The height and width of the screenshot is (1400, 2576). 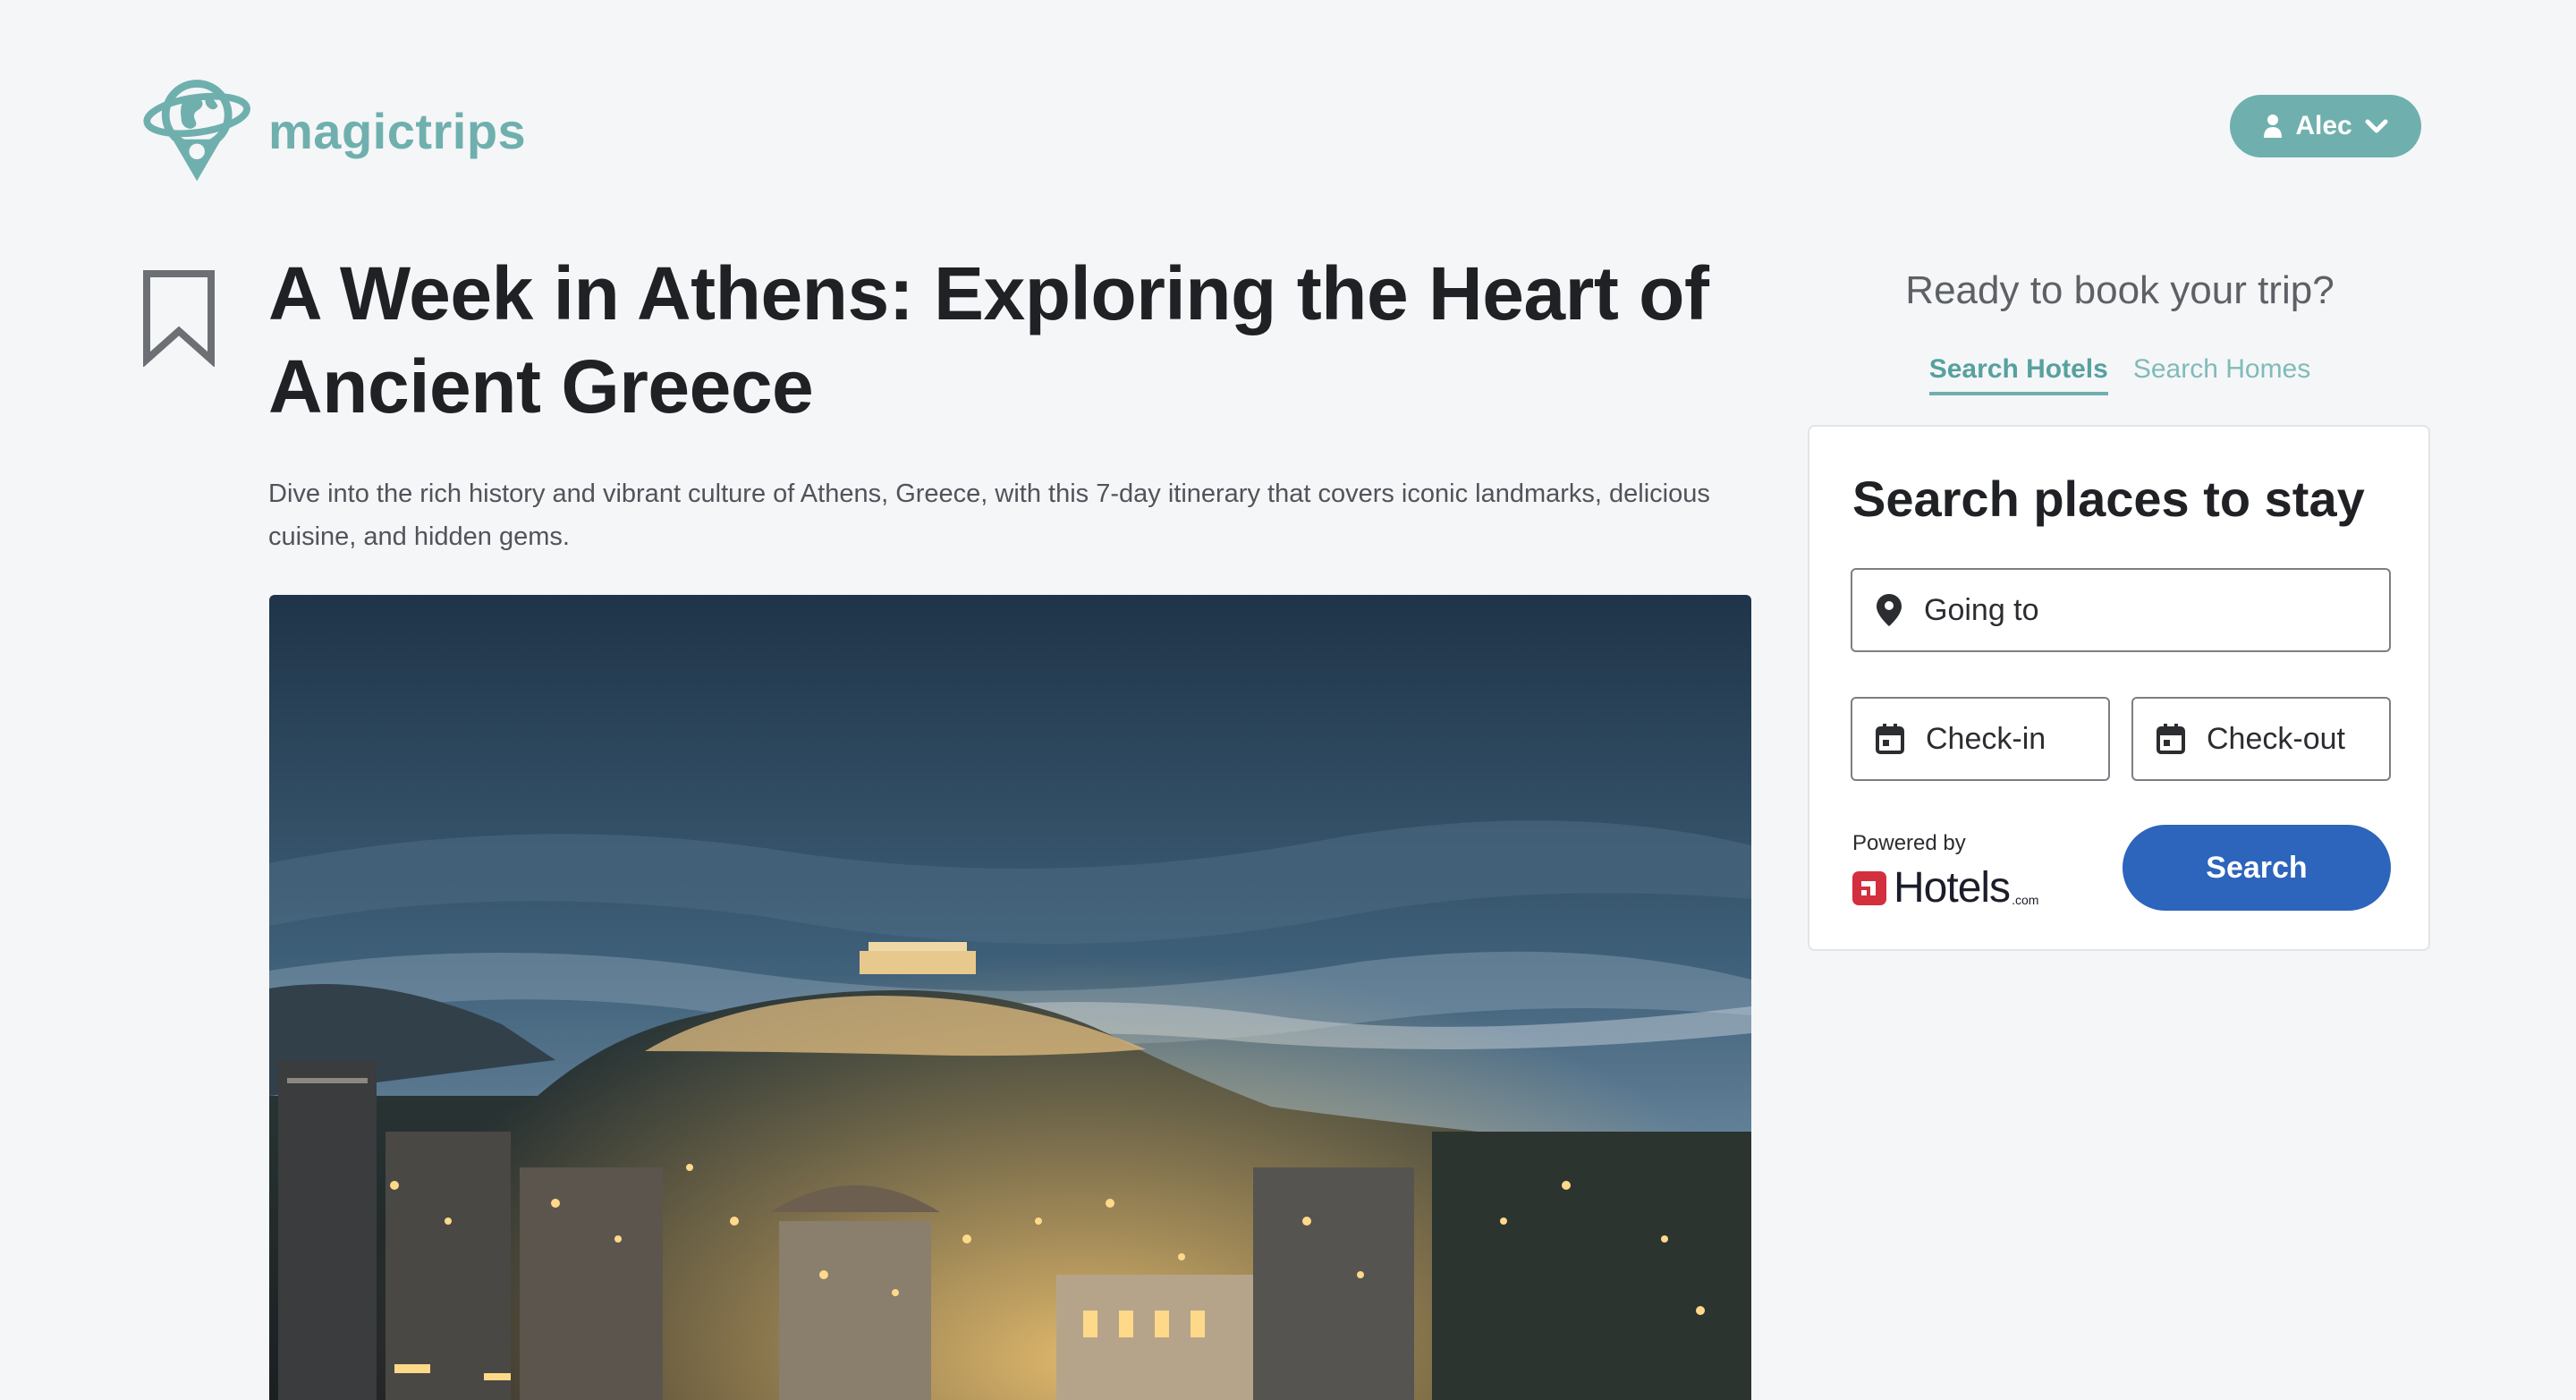 I want to click on user-icon, so click(x=2273, y=126).